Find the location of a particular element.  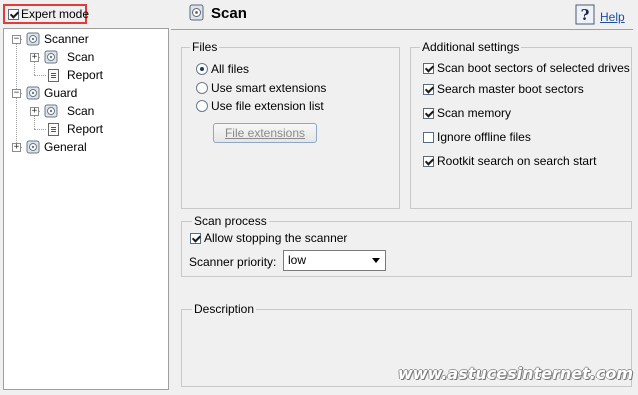

rootkit-search-checkbox is located at coordinates (428, 161).